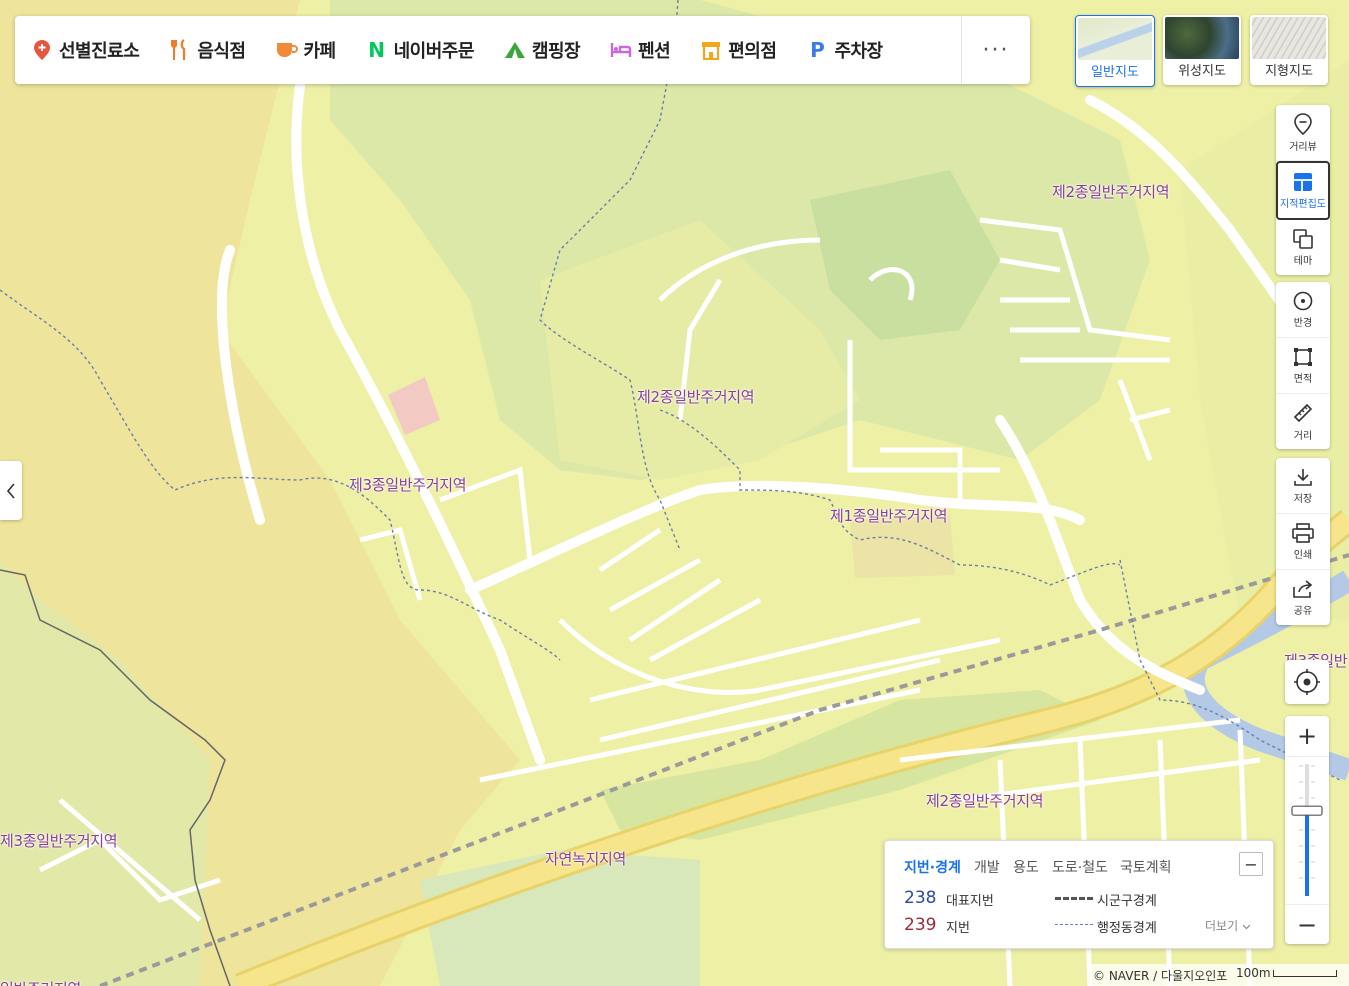  What do you see at coordinates (1303, 412) in the screenshot?
I see `ruler-icon` at bounding box center [1303, 412].